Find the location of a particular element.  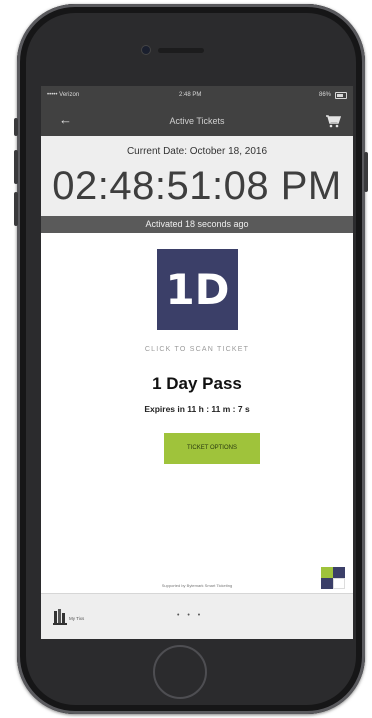

nav-bar: ← Active Tickets is located at coordinates (197, 121).